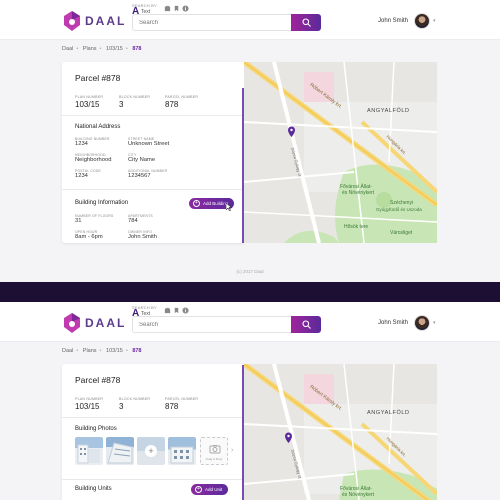 The height and width of the screenshot is (500, 500). I want to click on add-unit-label: Add Unit, so click(214, 489).